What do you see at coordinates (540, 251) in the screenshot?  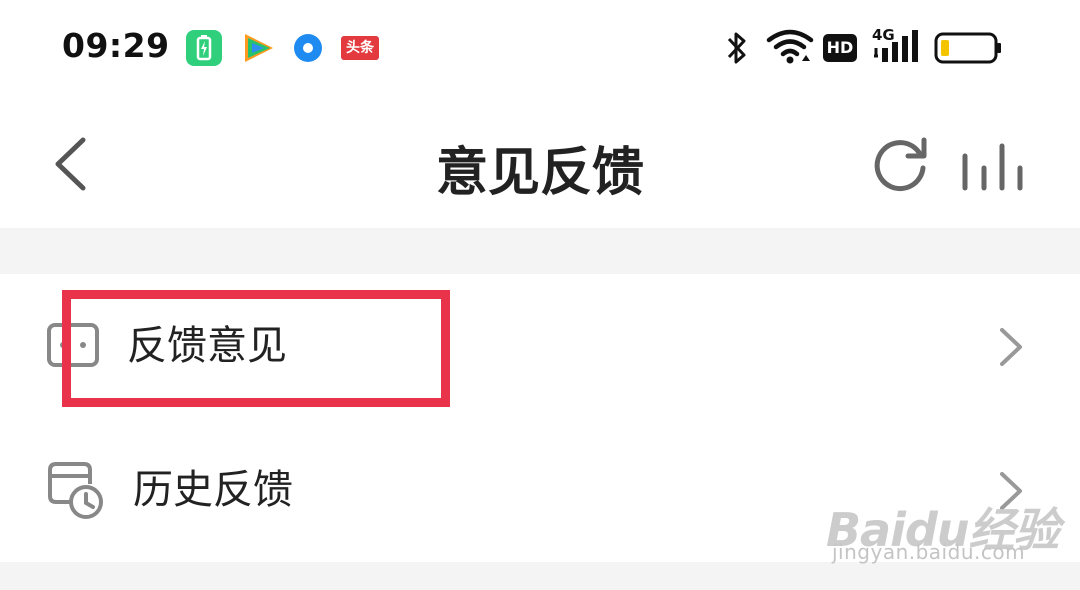 I see `section-divider` at bounding box center [540, 251].